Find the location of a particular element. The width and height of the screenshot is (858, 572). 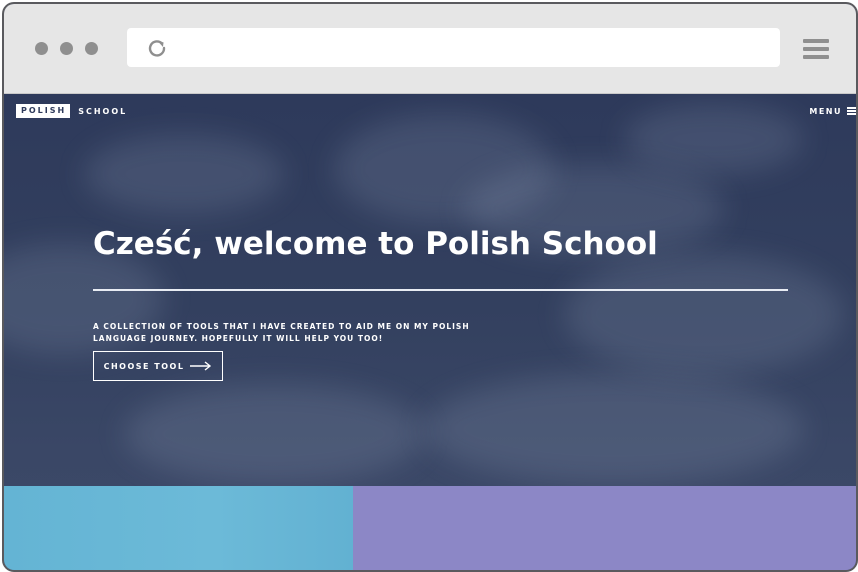

choose-tool-label: CHOOSE TOOL is located at coordinates (144, 366).